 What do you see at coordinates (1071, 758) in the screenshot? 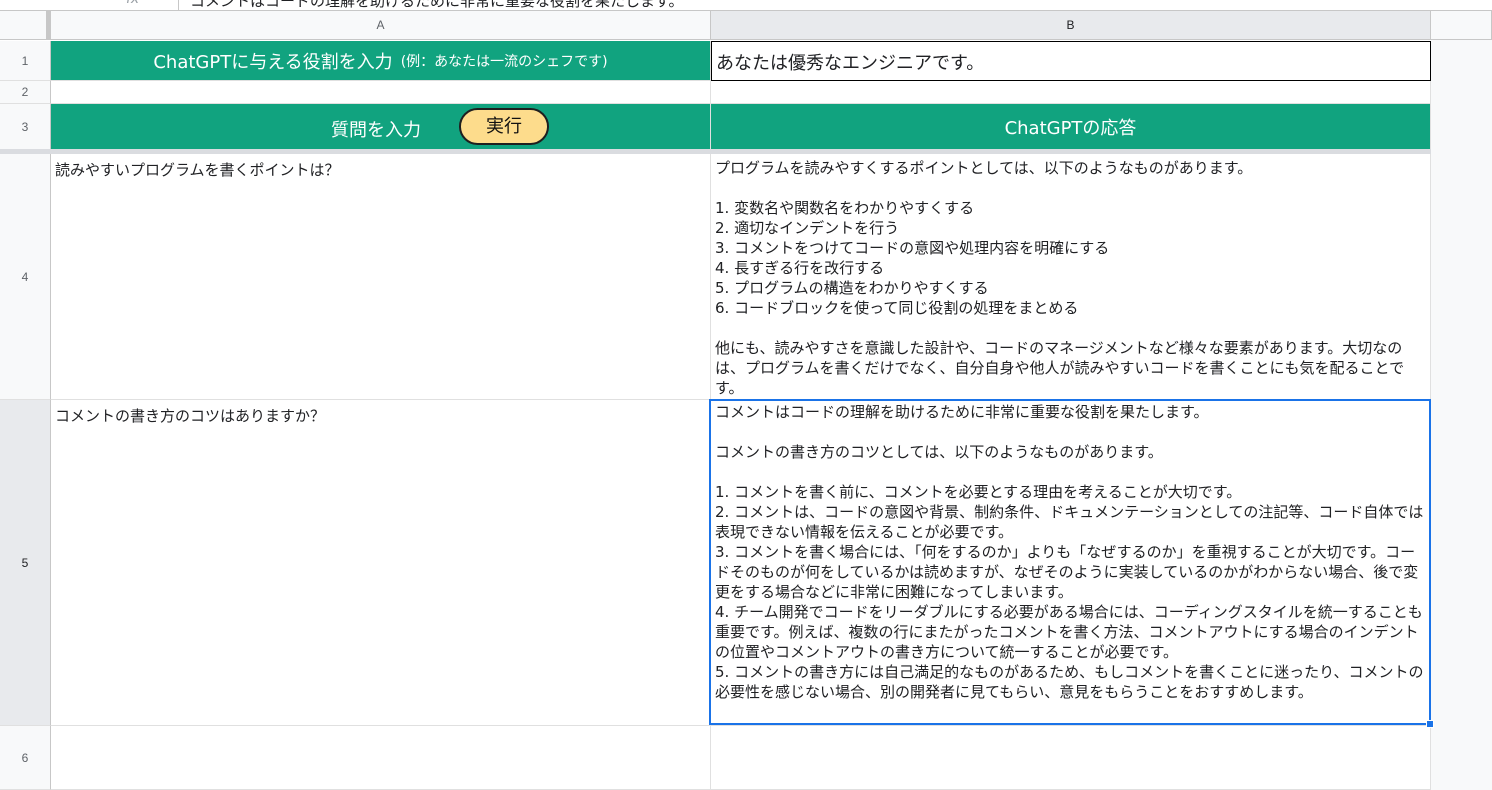
I see `cell-b6` at bounding box center [1071, 758].